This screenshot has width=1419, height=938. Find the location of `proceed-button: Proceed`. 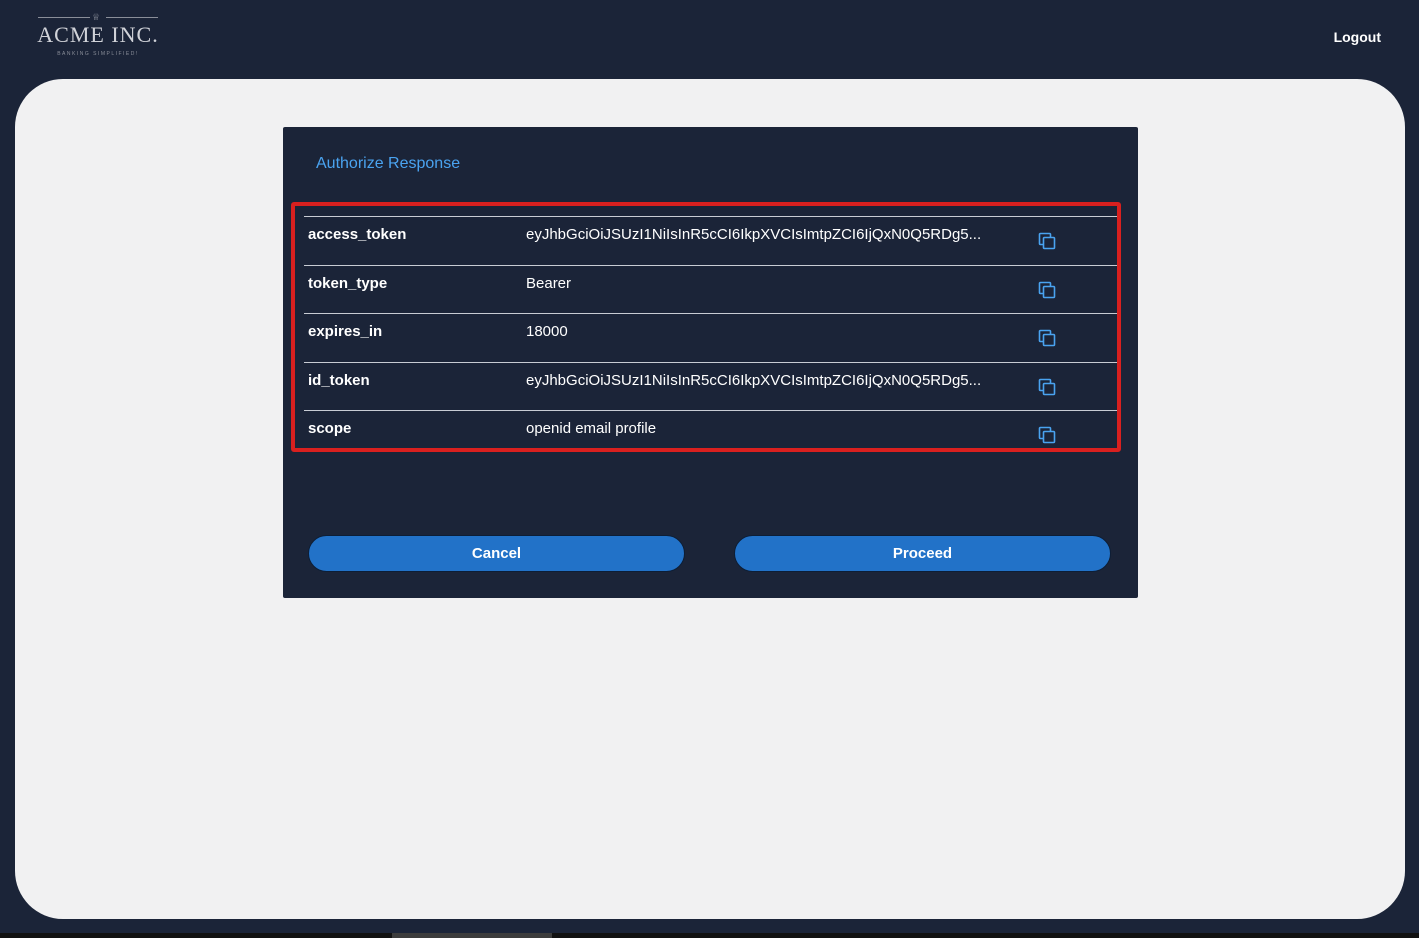

proceed-button: Proceed is located at coordinates (922, 553).